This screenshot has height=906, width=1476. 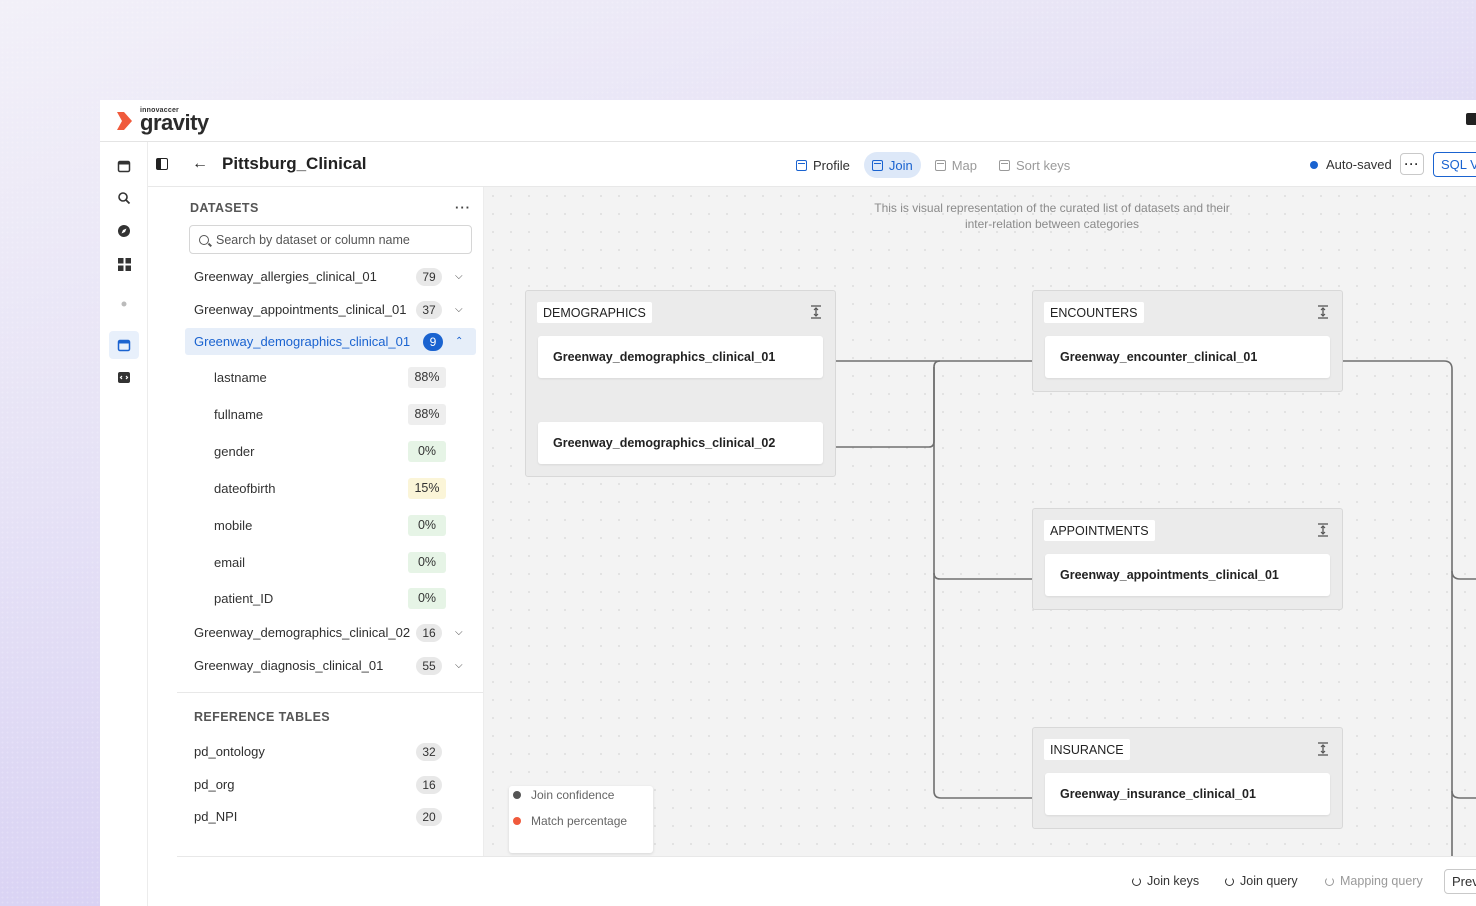 I want to click on column-name: lastname, so click(x=240, y=377).